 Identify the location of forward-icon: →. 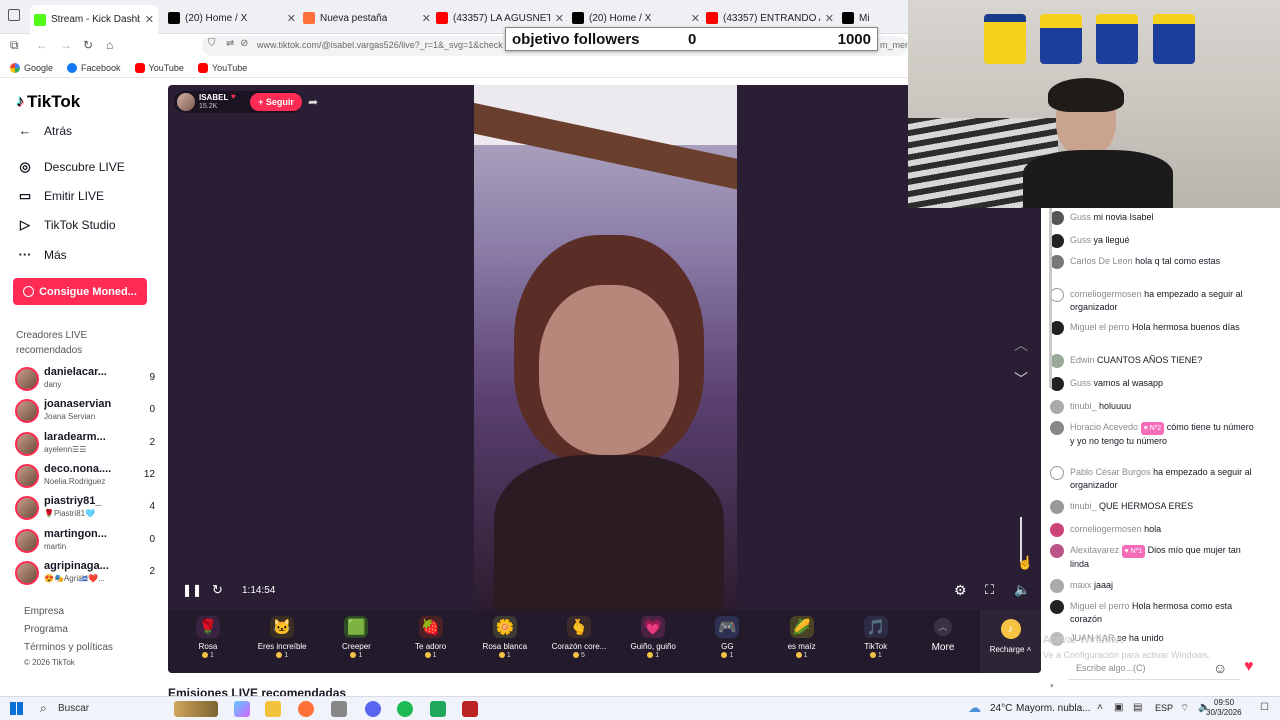
(66, 45).